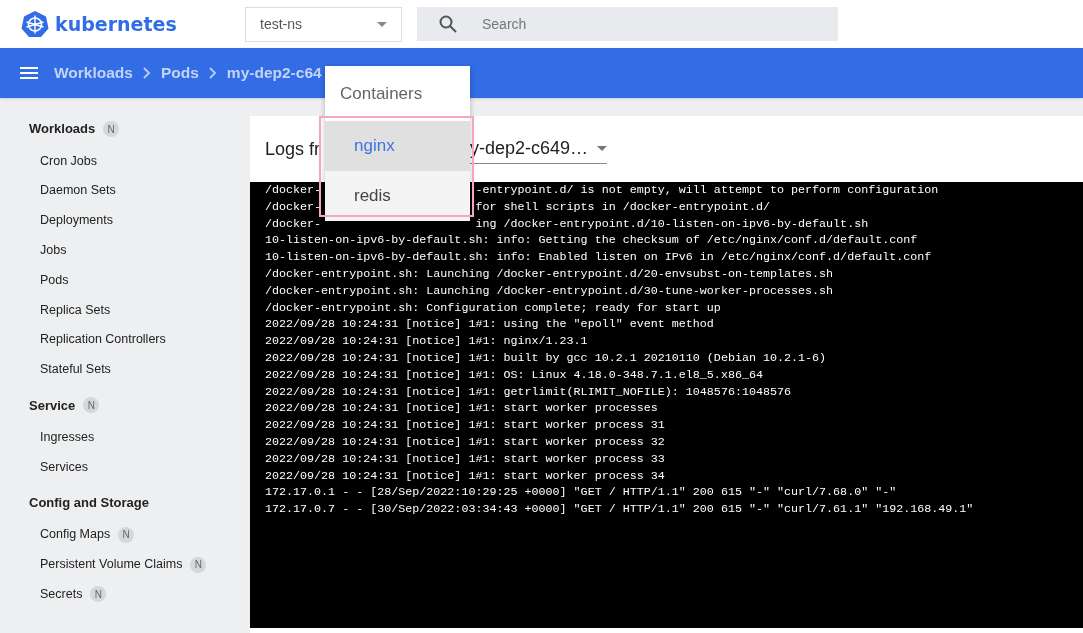 This screenshot has height=633, width=1083. What do you see at coordinates (75, 535) in the screenshot?
I see `sidebar-item: Config Maps` at bounding box center [75, 535].